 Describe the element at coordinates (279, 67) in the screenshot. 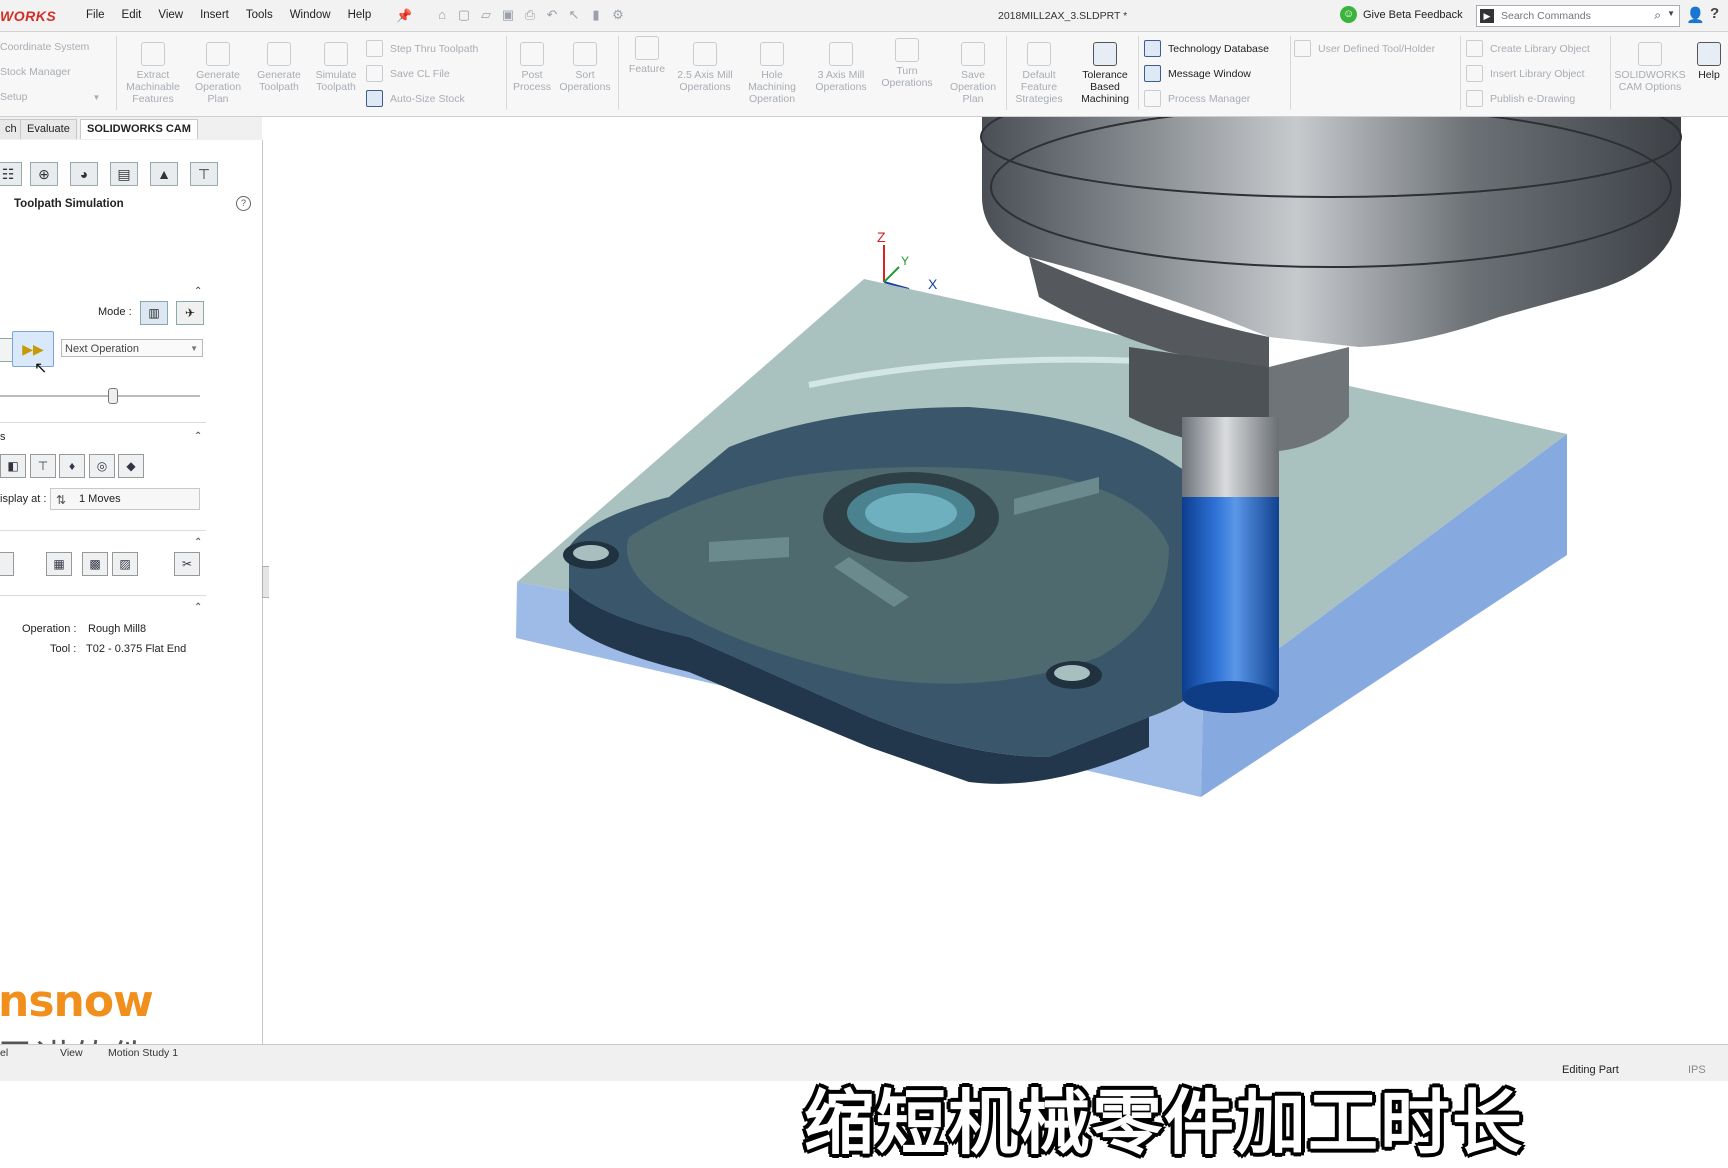

I see `generate-toolpath-button: Generate Toolpath` at that location.